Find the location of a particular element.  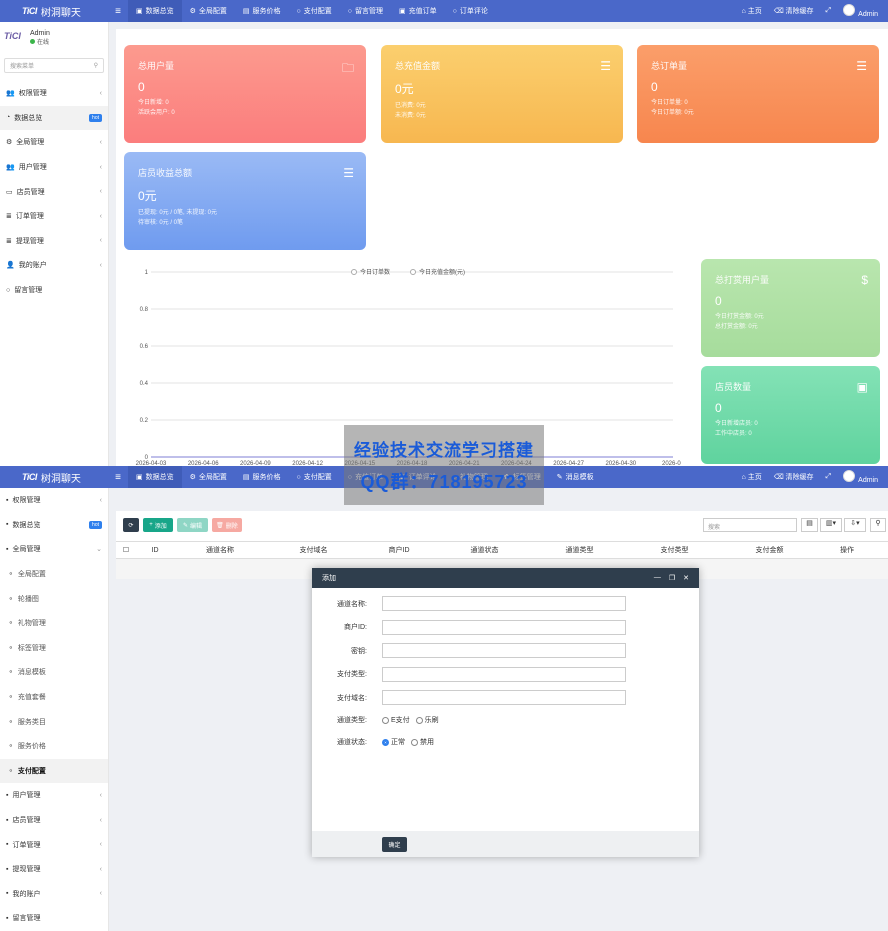

sidebar-item-4: ▭ 店员管理 ‹ is located at coordinates (54, 191).